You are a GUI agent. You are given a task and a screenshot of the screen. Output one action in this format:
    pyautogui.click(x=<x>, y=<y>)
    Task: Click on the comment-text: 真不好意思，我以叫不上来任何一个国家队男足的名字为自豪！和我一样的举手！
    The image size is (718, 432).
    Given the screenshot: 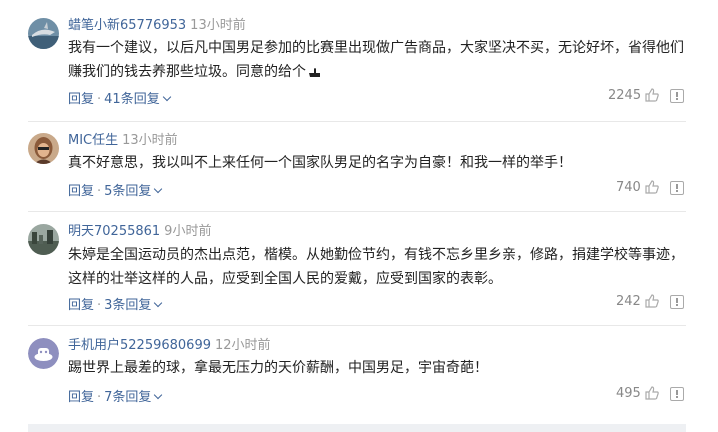 What is the action you would take?
    pyautogui.click(x=320, y=163)
    